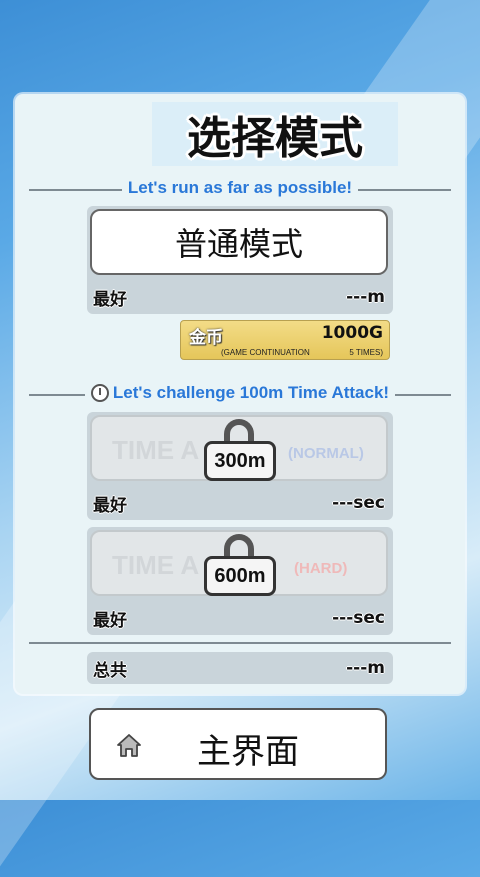 This screenshot has width=480, height=877. What do you see at coordinates (239, 504) in the screenshot?
I see `time-attack-normal-best-row: 最好 ---sec` at bounding box center [239, 504].